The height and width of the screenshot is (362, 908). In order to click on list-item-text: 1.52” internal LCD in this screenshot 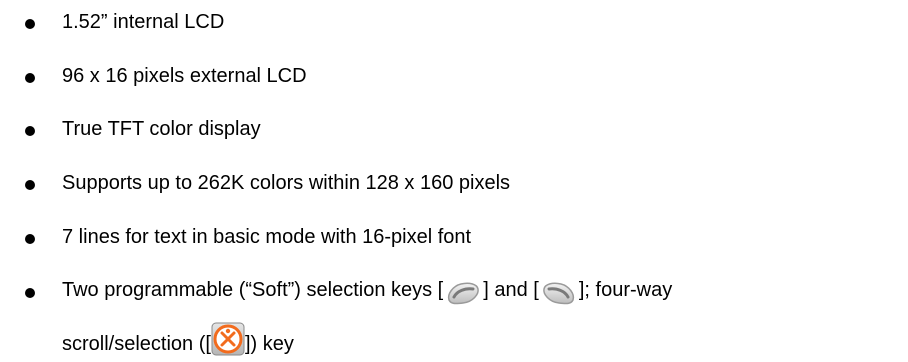, I will do `click(143, 22)`.